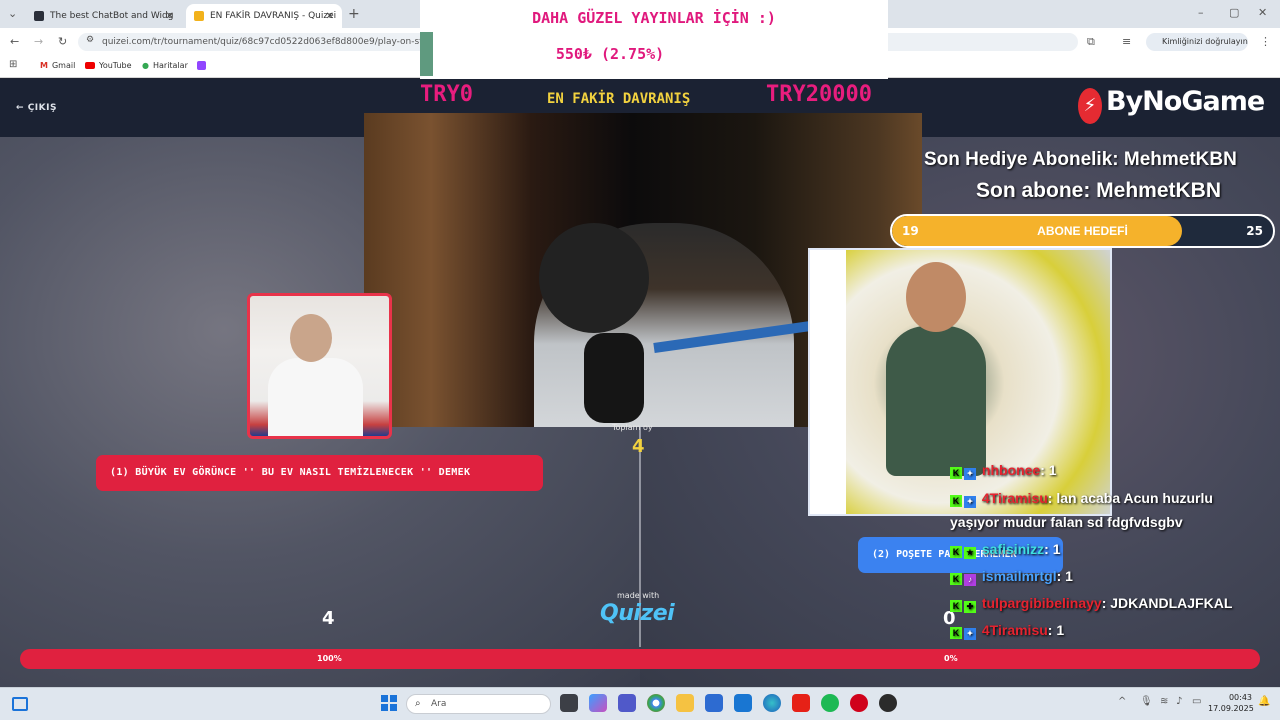 The image size is (1280, 720). What do you see at coordinates (1197, 42) in the screenshot?
I see `verify-identity-button: Kimliğinizi doğrulayın` at bounding box center [1197, 42].